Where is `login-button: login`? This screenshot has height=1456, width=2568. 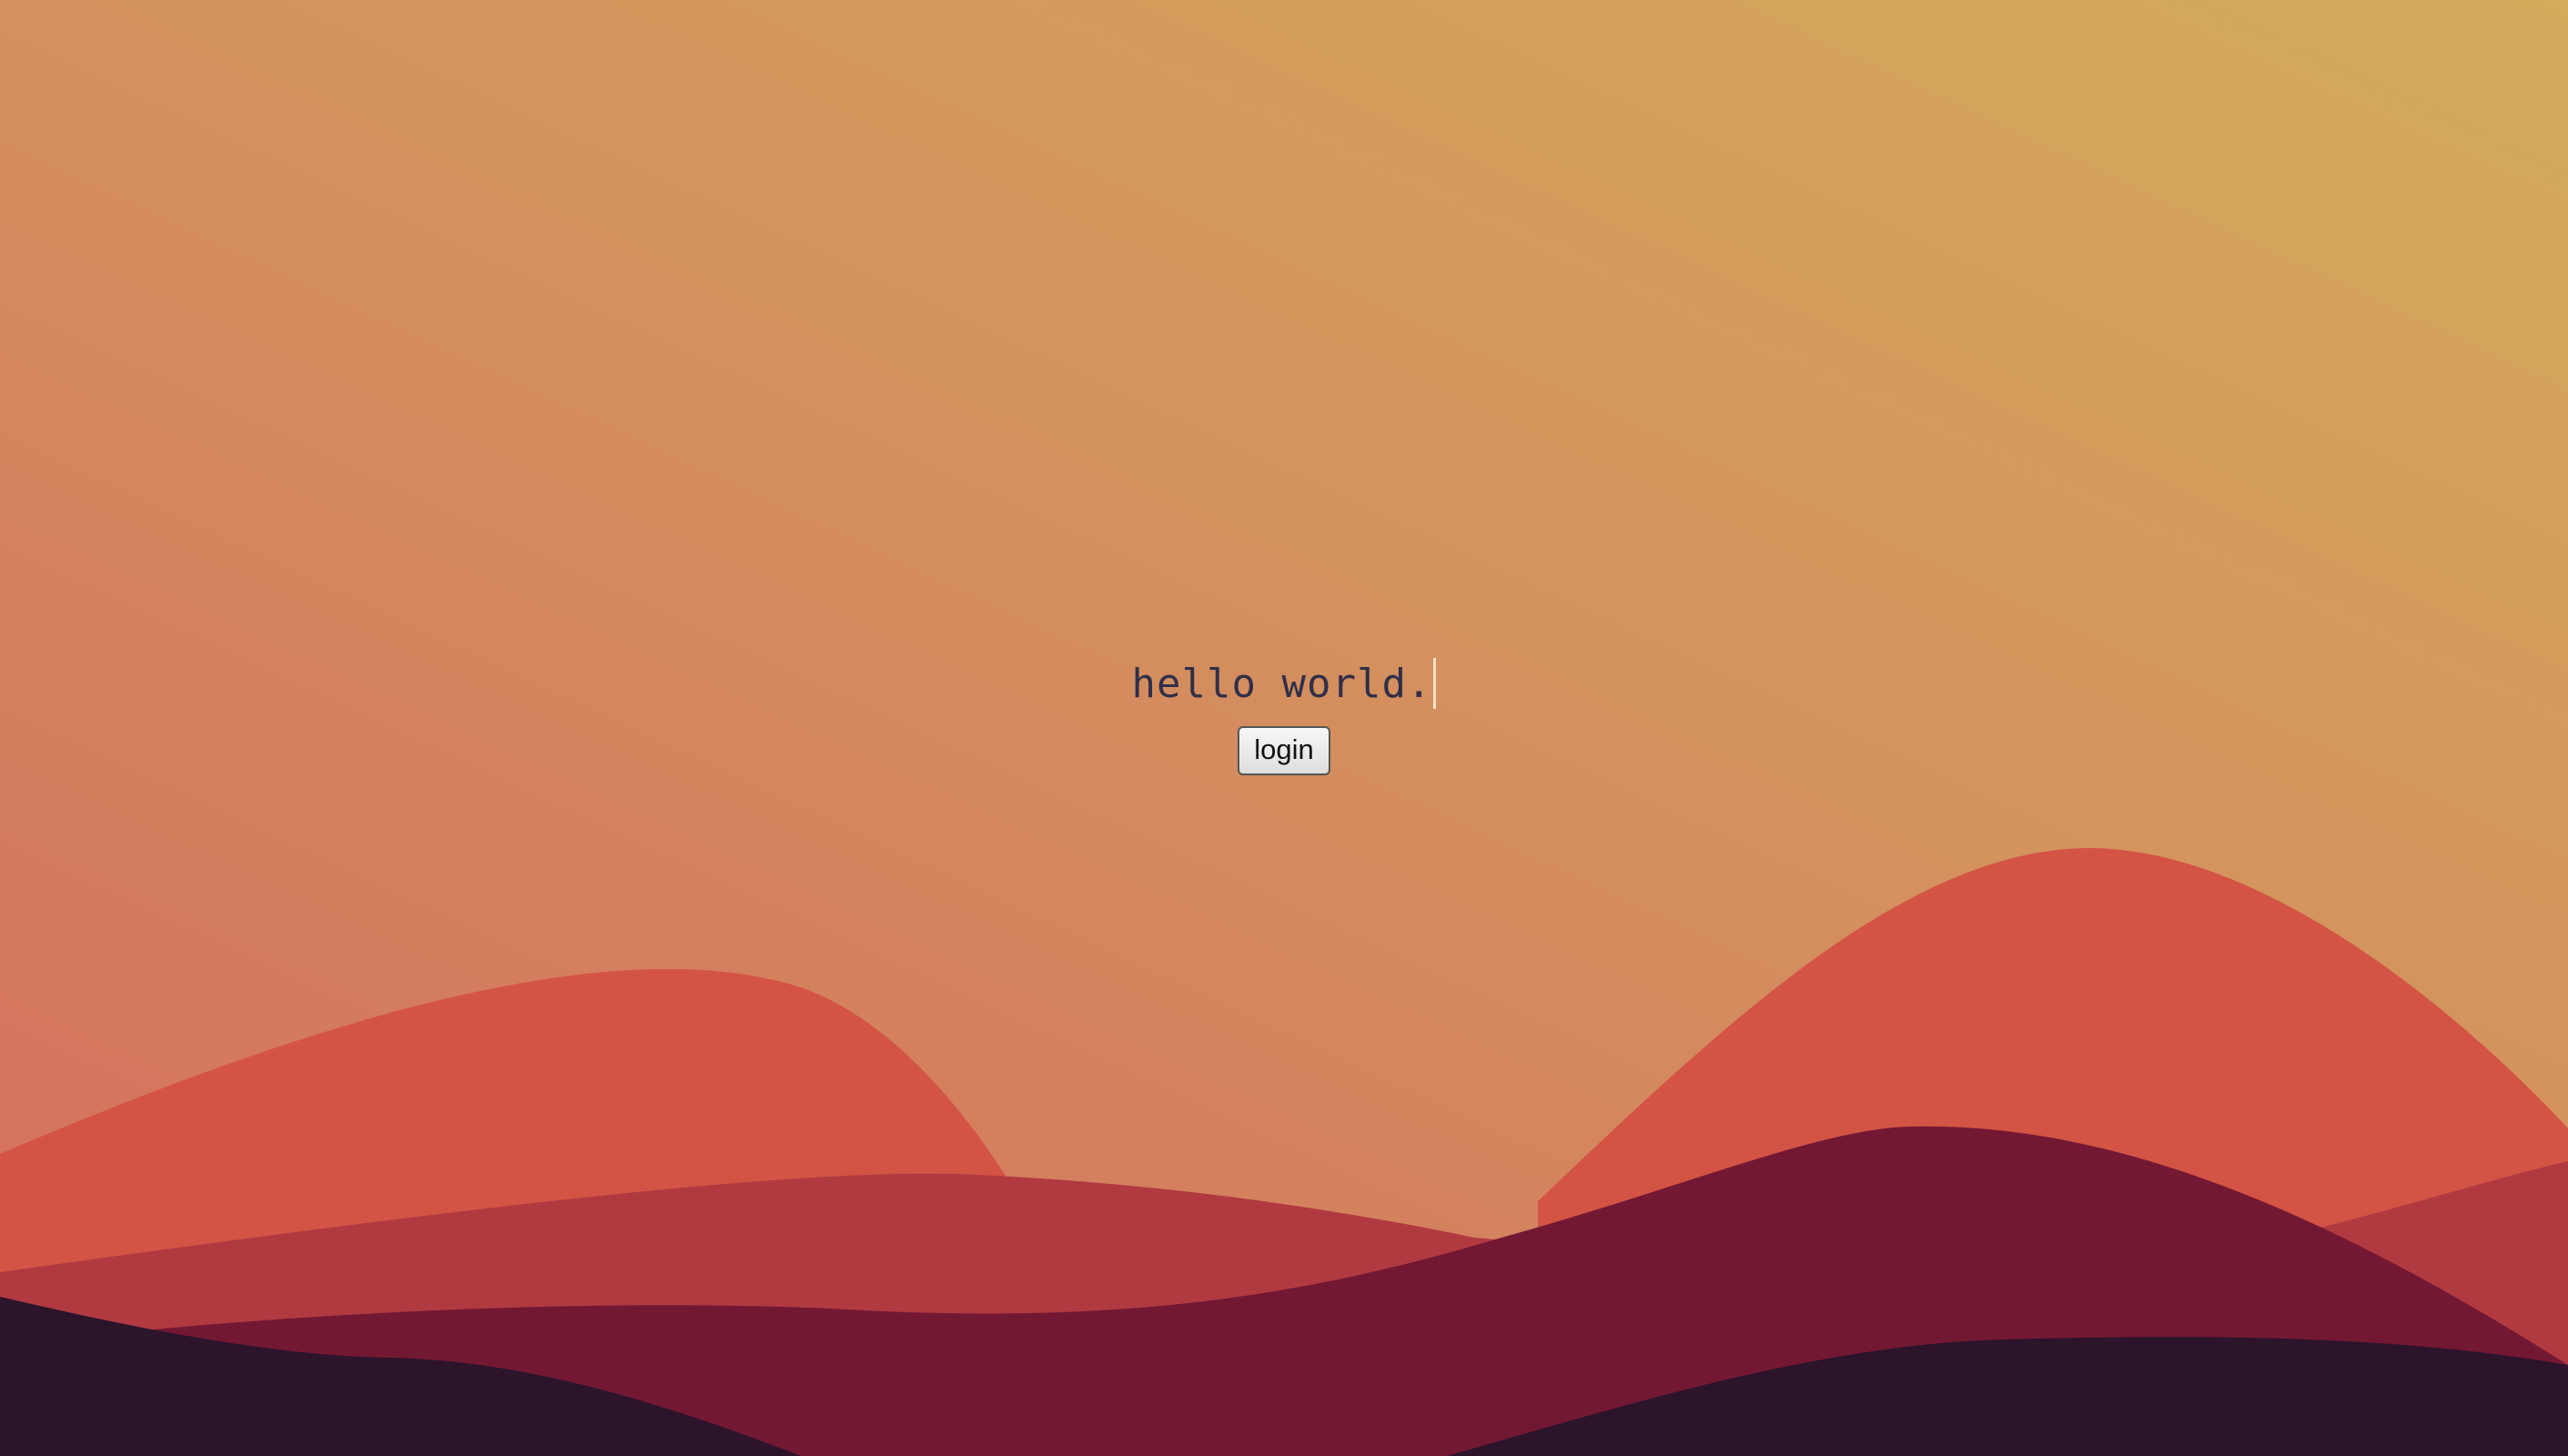 login-button: login is located at coordinates (1284, 750).